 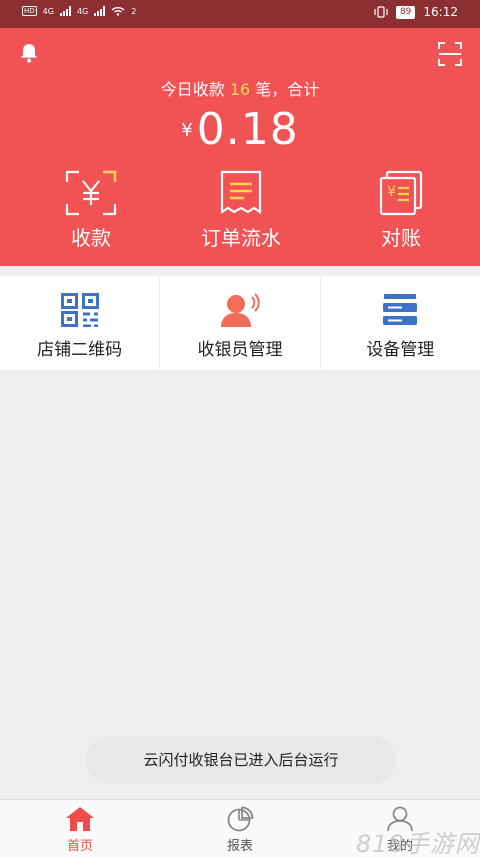 What do you see at coordinates (287, 89) in the screenshot?
I see `today-suffix: 笔，合计` at bounding box center [287, 89].